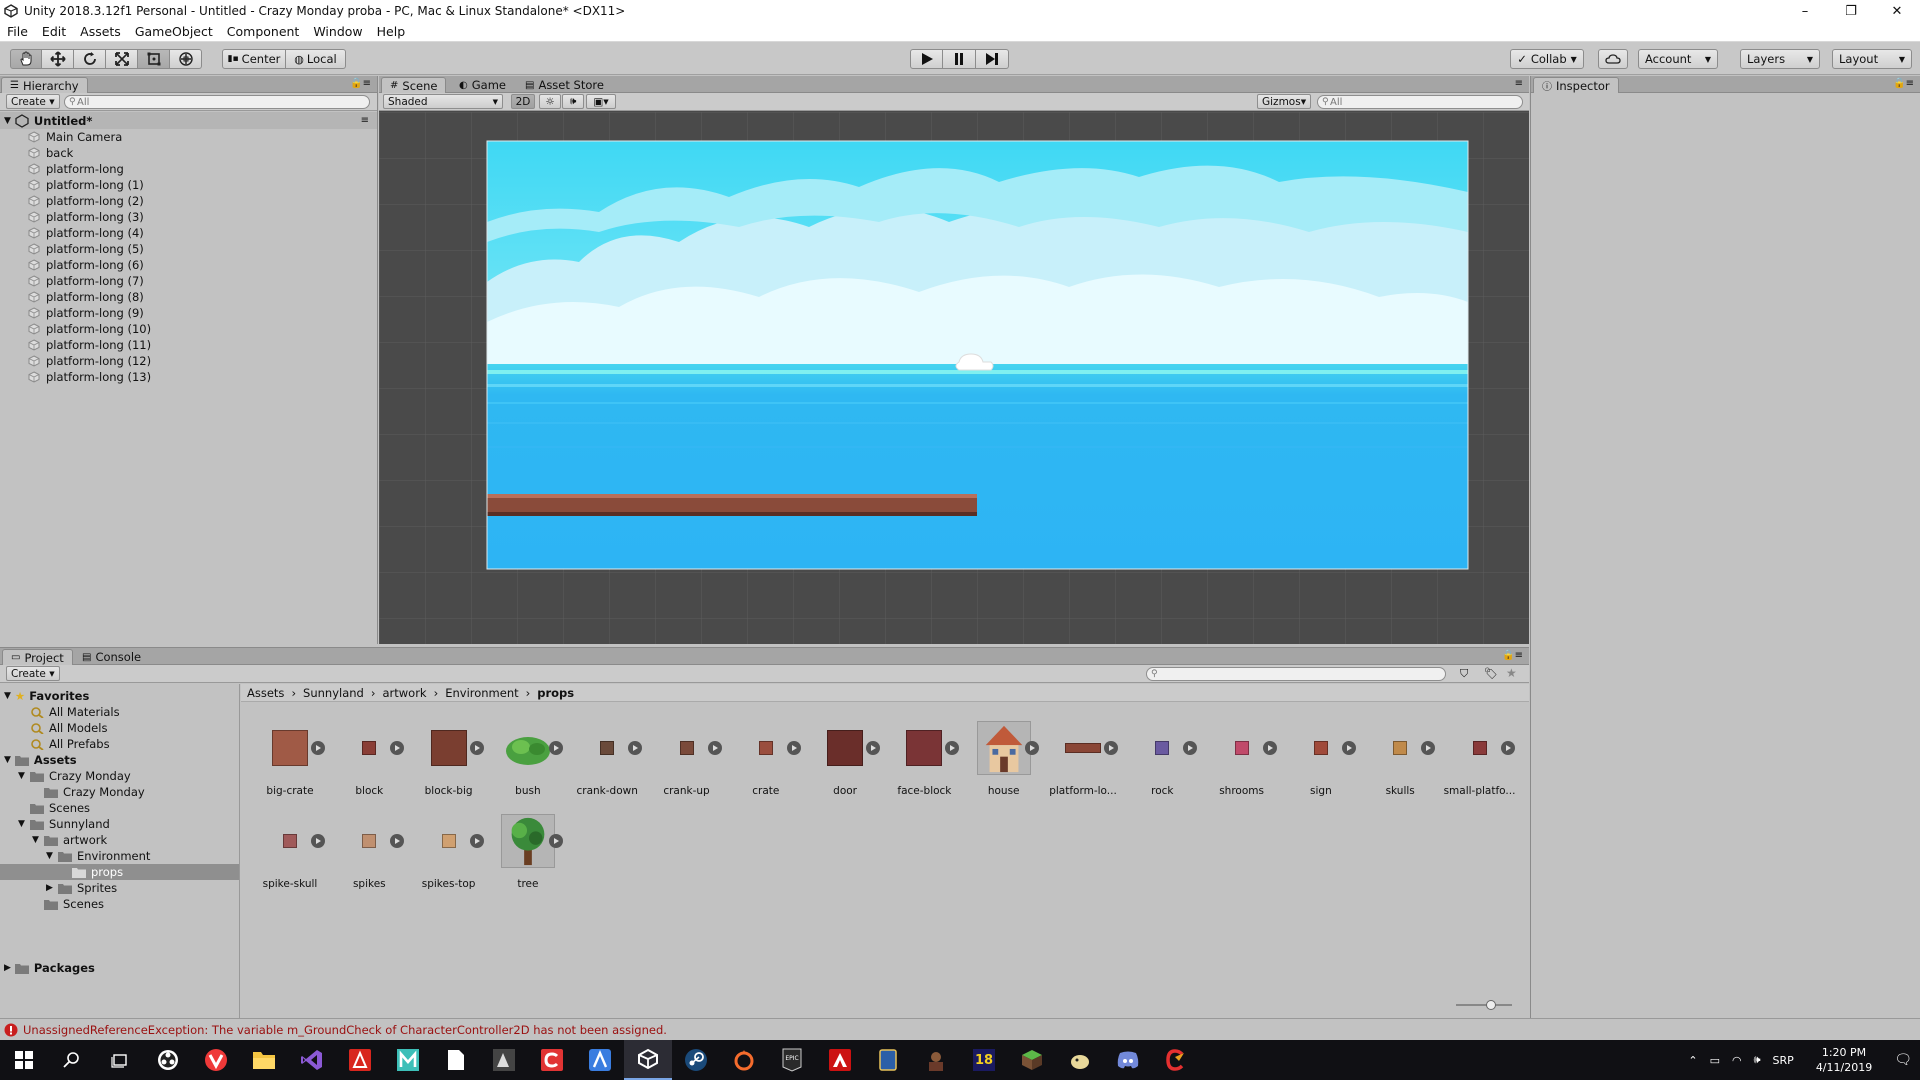 This screenshot has width=1920, height=1080. I want to click on gizmos-dropdown: Gizmos ▼, so click(1284, 101).